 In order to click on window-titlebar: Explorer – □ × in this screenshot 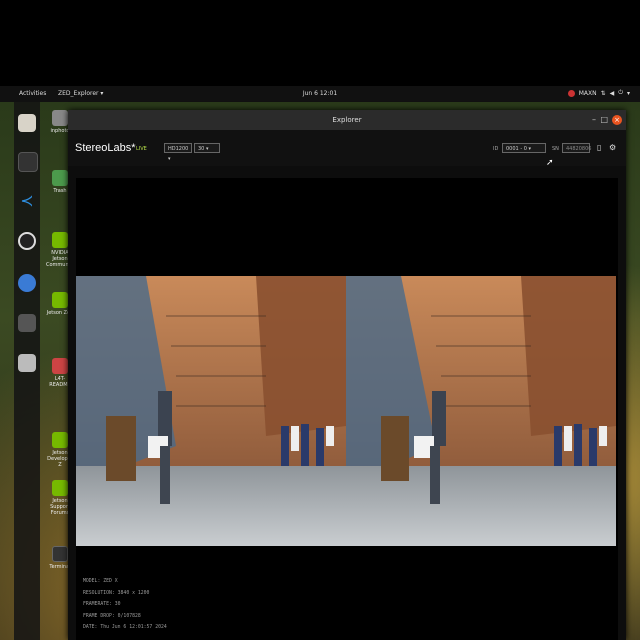, I will do `click(347, 120)`.